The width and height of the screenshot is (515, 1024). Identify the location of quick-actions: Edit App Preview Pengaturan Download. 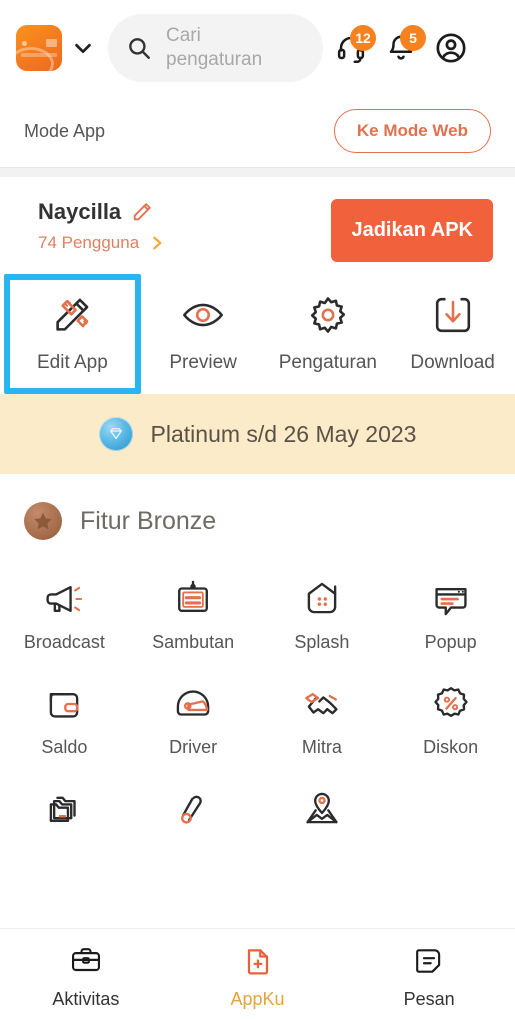
(257, 331).